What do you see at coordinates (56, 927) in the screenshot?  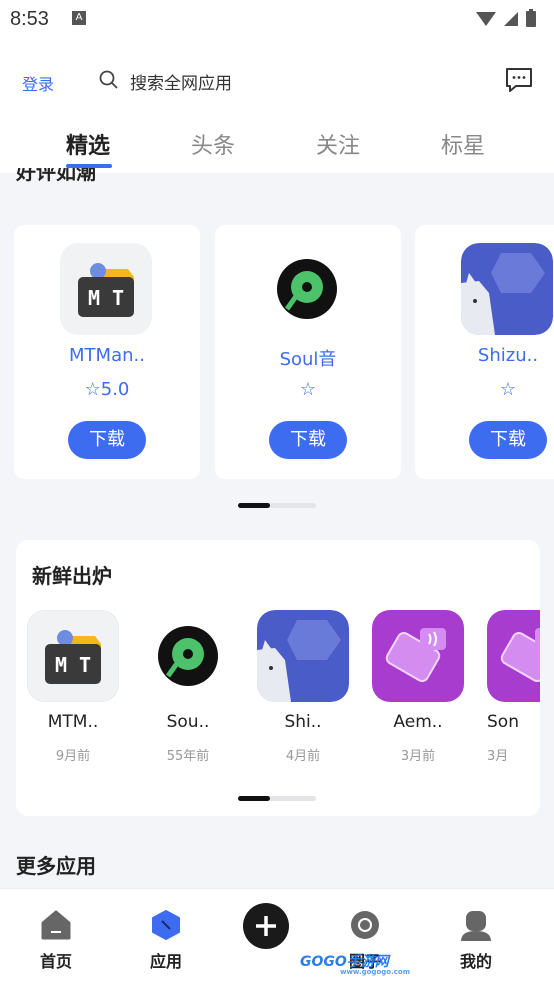 I see `home-icon` at bounding box center [56, 927].